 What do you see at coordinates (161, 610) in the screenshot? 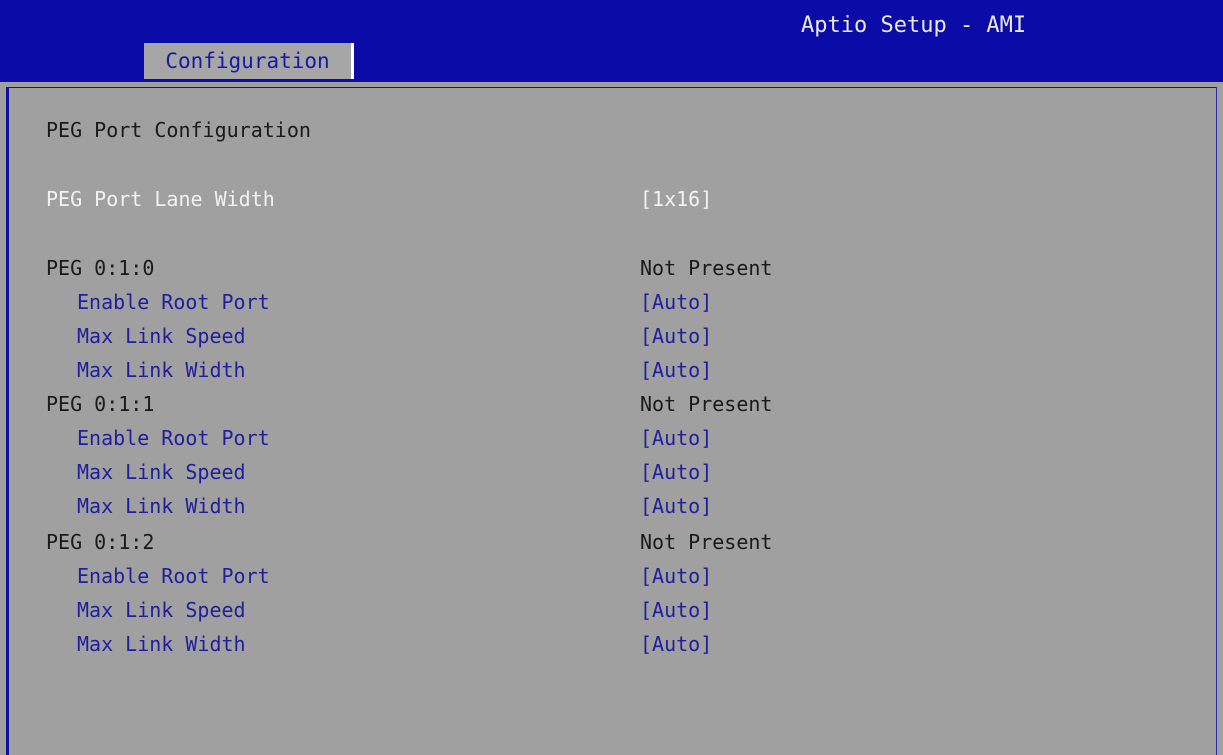
I see `port-2-max-link-speed-label: Max Link Speed` at bounding box center [161, 610].